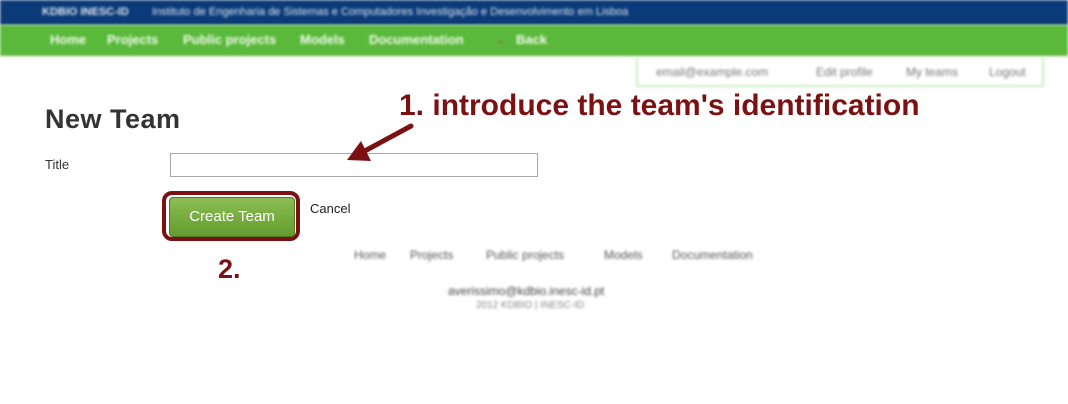  What do you see at coordinates (525, 255) in the screenshot?
I see `footer-public-projects: Public projects` at bounding box center [525, 255].